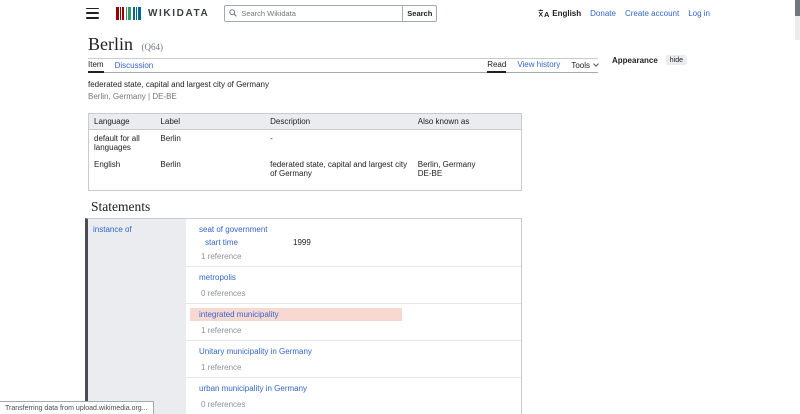 The image size is (800, 414). Describe the element at coordinates (110, 44) in the screenshot. I see `page-title: Berlin` at that location.